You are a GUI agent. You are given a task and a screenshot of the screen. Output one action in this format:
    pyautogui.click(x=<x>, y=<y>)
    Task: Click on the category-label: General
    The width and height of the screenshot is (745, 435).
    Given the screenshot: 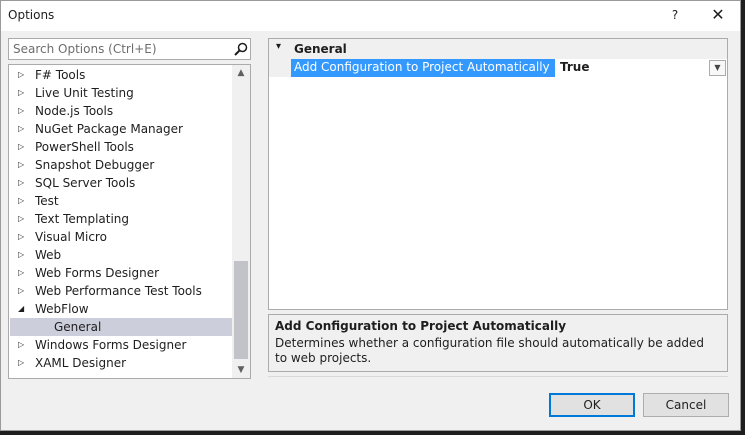 What is the action you would take?
    pyautogui.click(x=320, y=49)
    